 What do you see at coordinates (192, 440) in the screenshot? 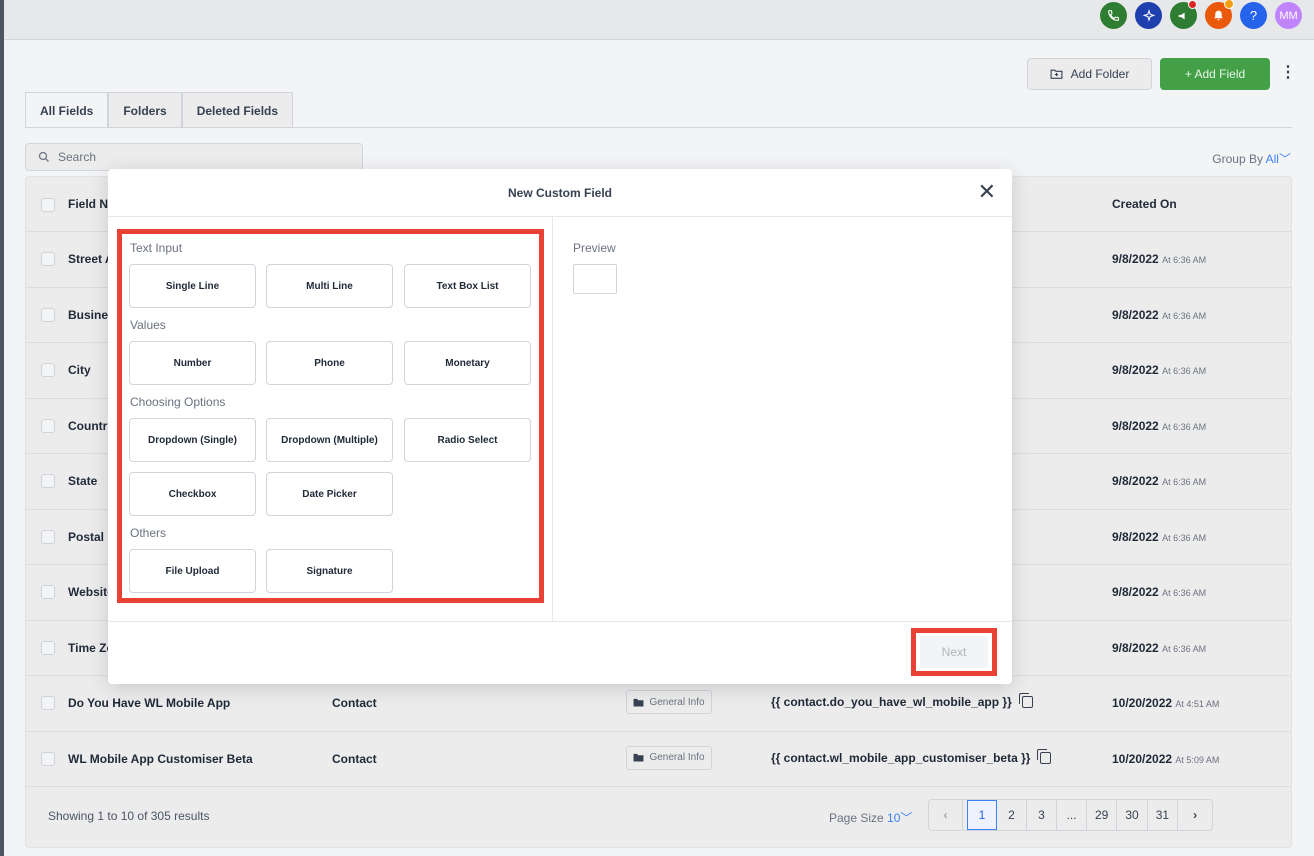
I see `type-dropdown-single-button: Dropdown (Single)` at bounding box center [192, 440].